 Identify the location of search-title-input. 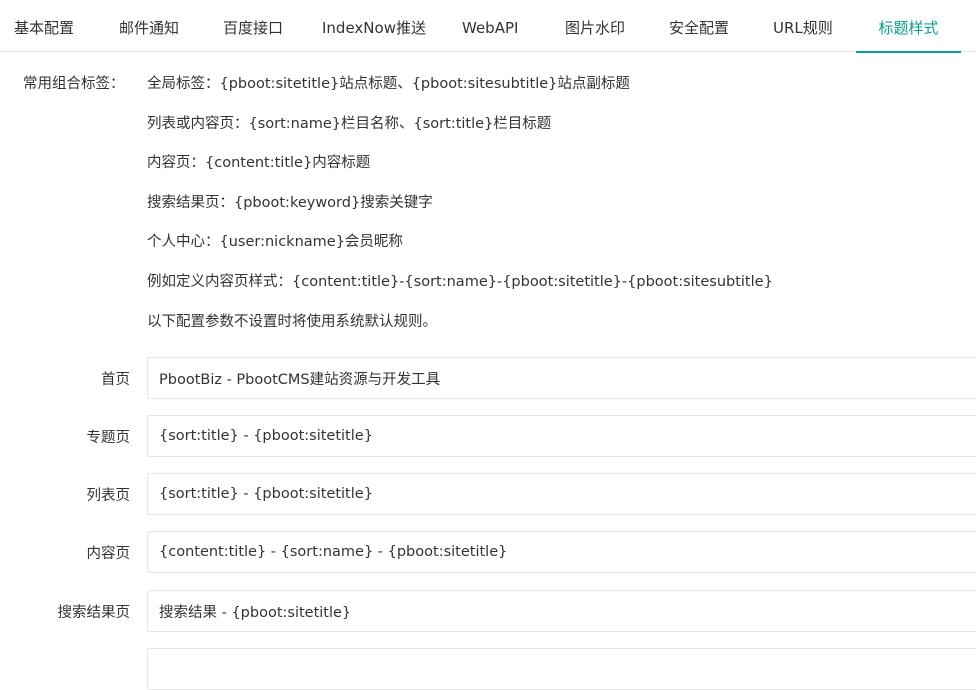
(561, 611).